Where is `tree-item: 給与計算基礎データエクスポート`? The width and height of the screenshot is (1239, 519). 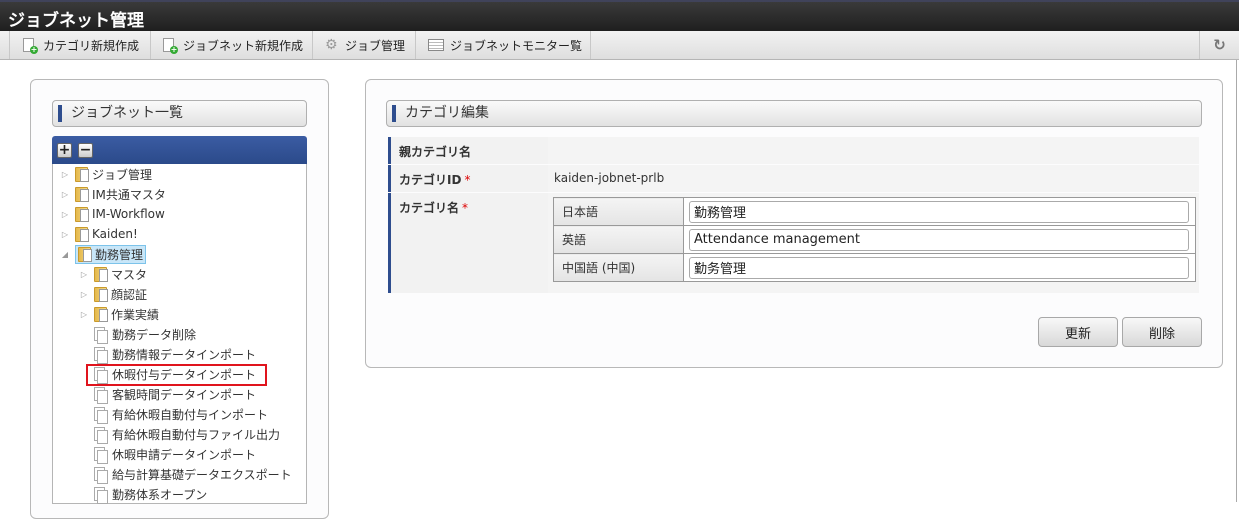 tree-item: 給与計算基礎データエクスポート is located at coordinates (185, 474).